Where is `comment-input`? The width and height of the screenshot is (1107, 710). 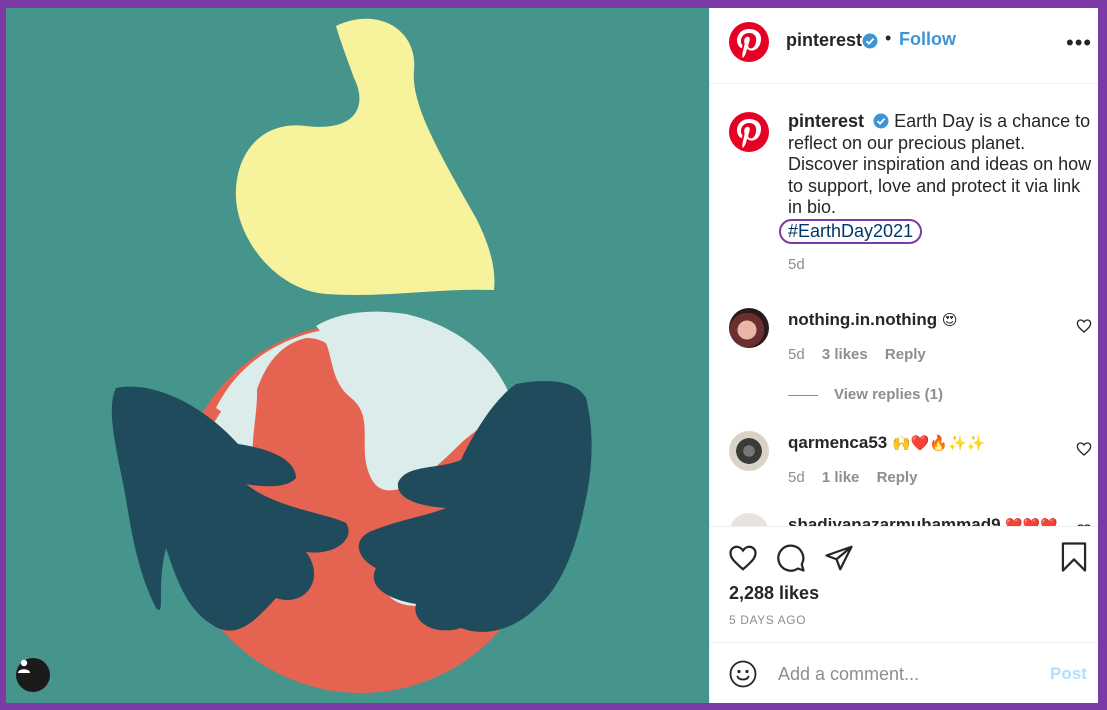 comment-input is located at coordinates (908, 674).